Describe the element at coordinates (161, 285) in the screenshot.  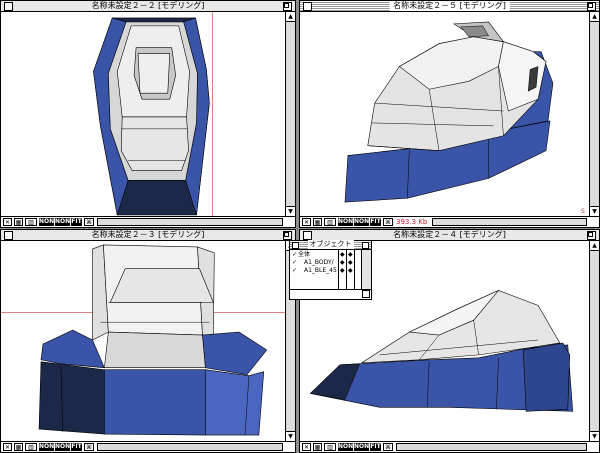
I see `model-rear-slope` at that location.